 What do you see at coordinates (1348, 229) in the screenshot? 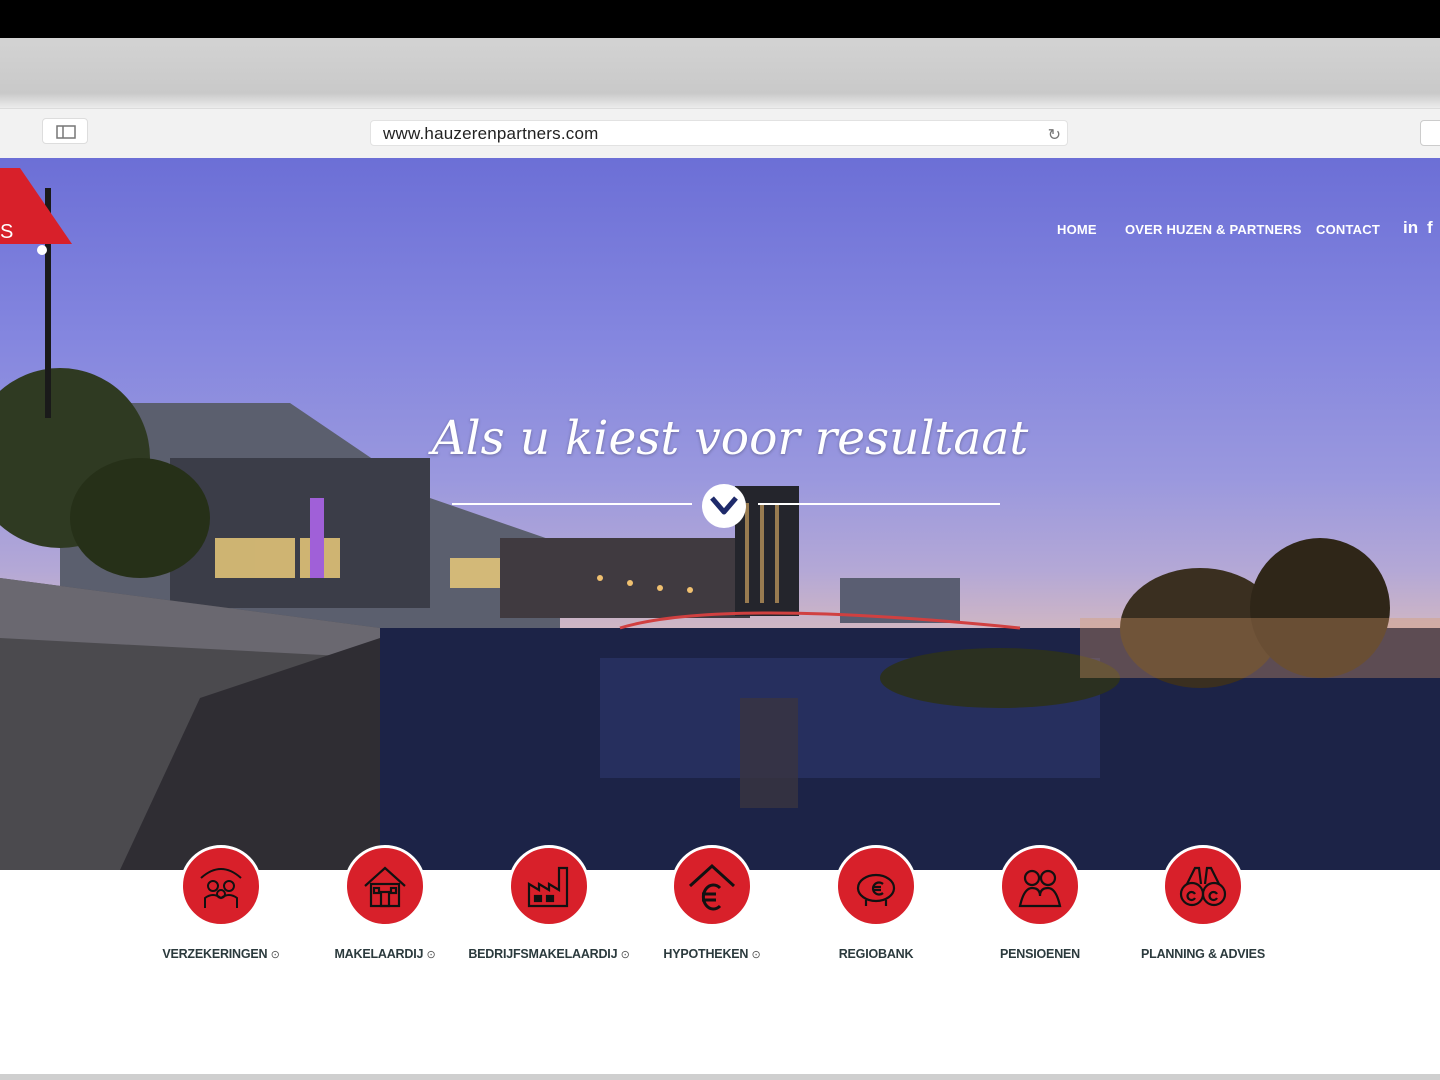
I see `nav-contact: CONTACT` at bounding box center [1348, 229].